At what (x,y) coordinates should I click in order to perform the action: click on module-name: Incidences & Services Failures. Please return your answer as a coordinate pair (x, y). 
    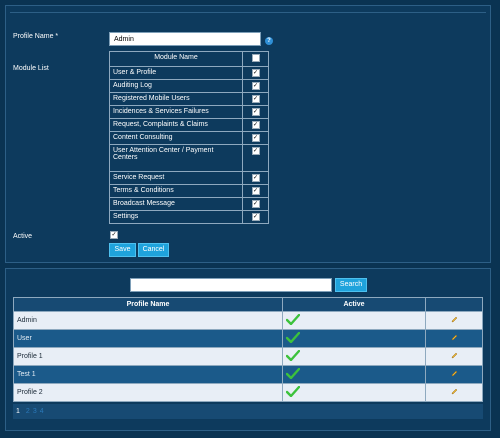
    Looking at the image, I should click on (176, 112).